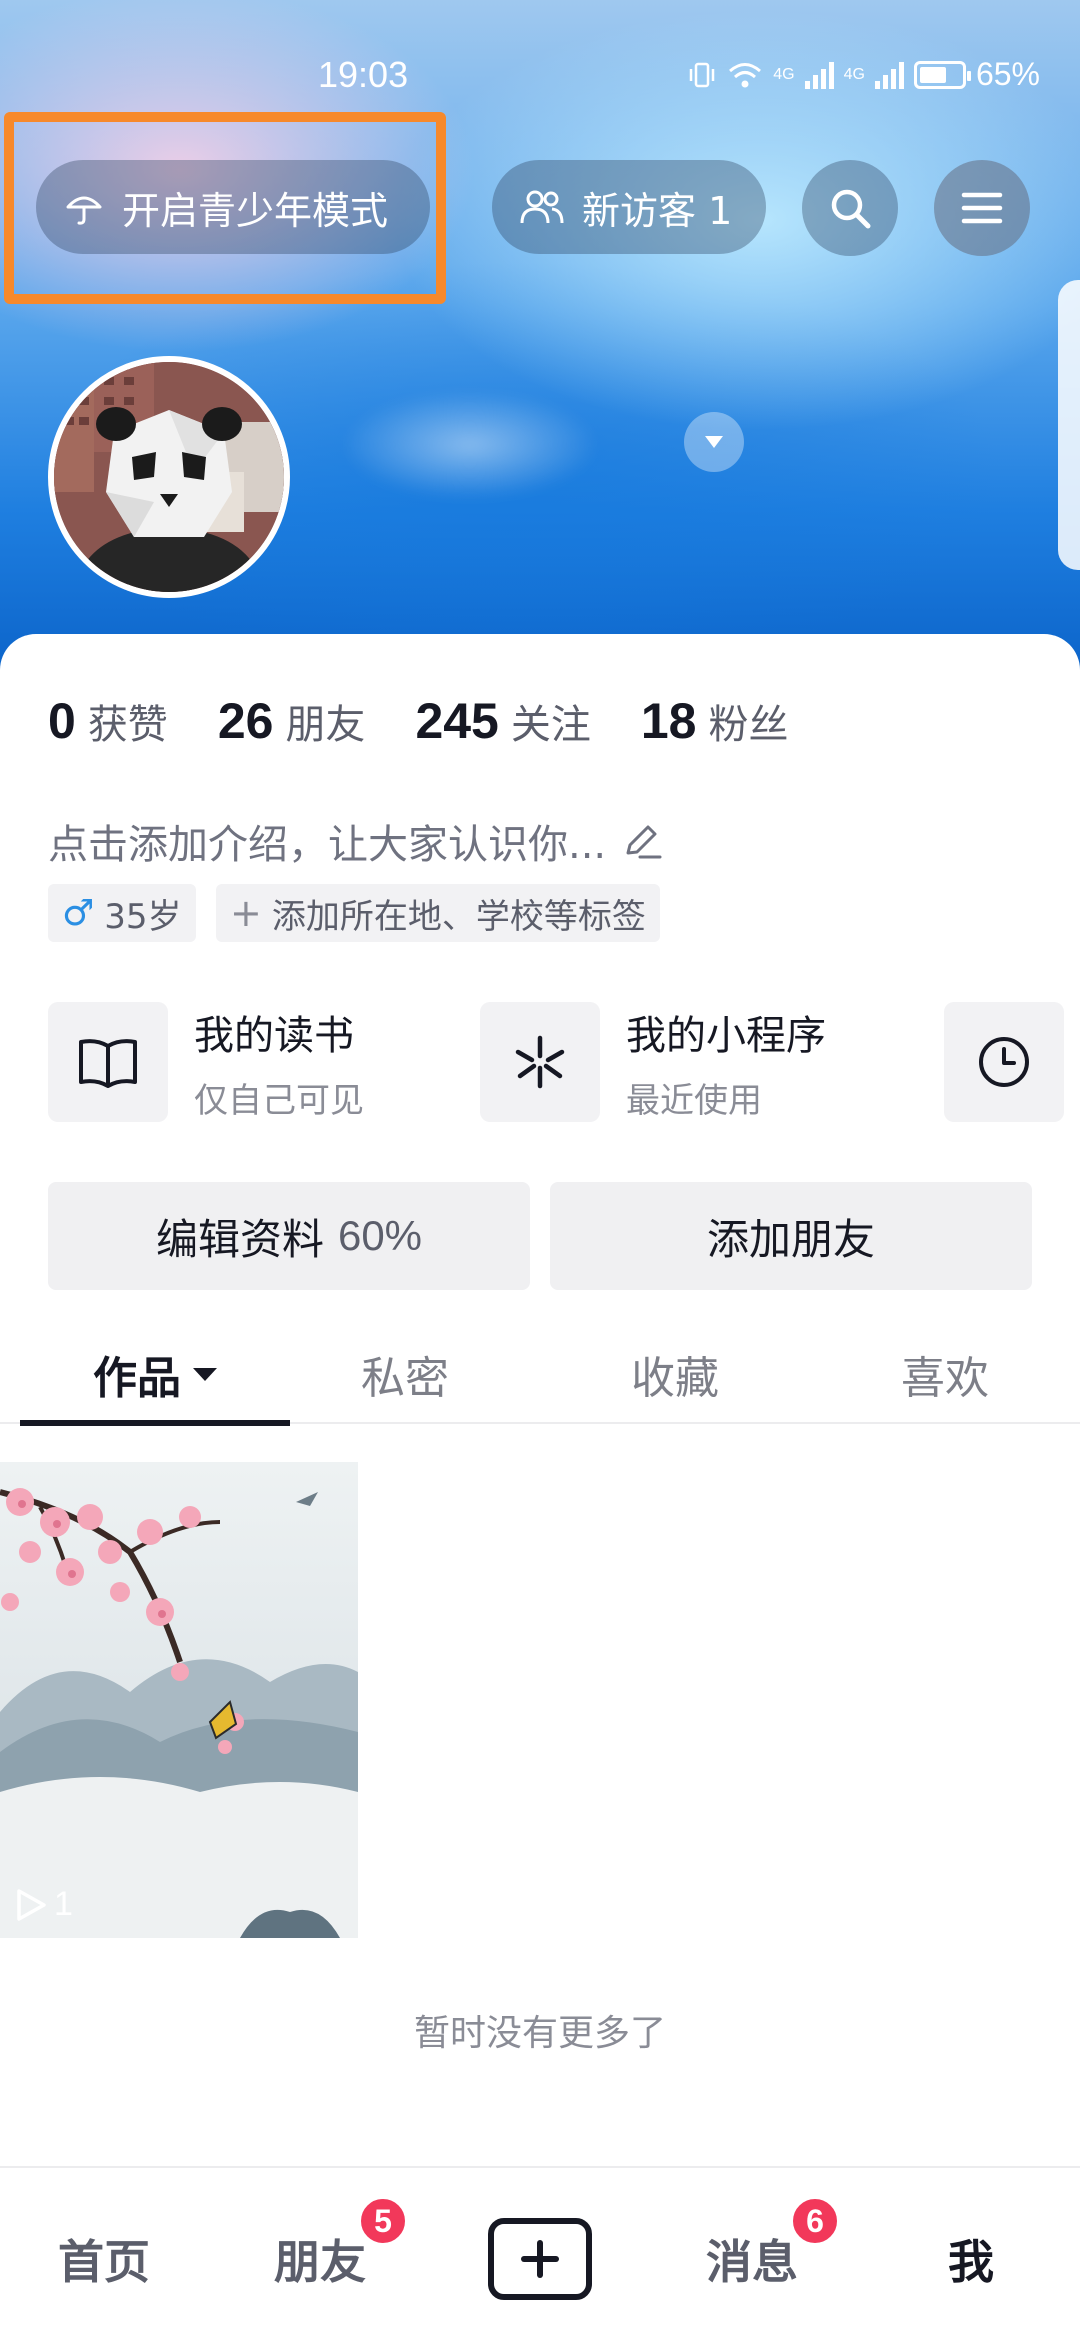 The image size is (1080, 2340). I want to click on blossom-landscape-image, so click(179, 1700).